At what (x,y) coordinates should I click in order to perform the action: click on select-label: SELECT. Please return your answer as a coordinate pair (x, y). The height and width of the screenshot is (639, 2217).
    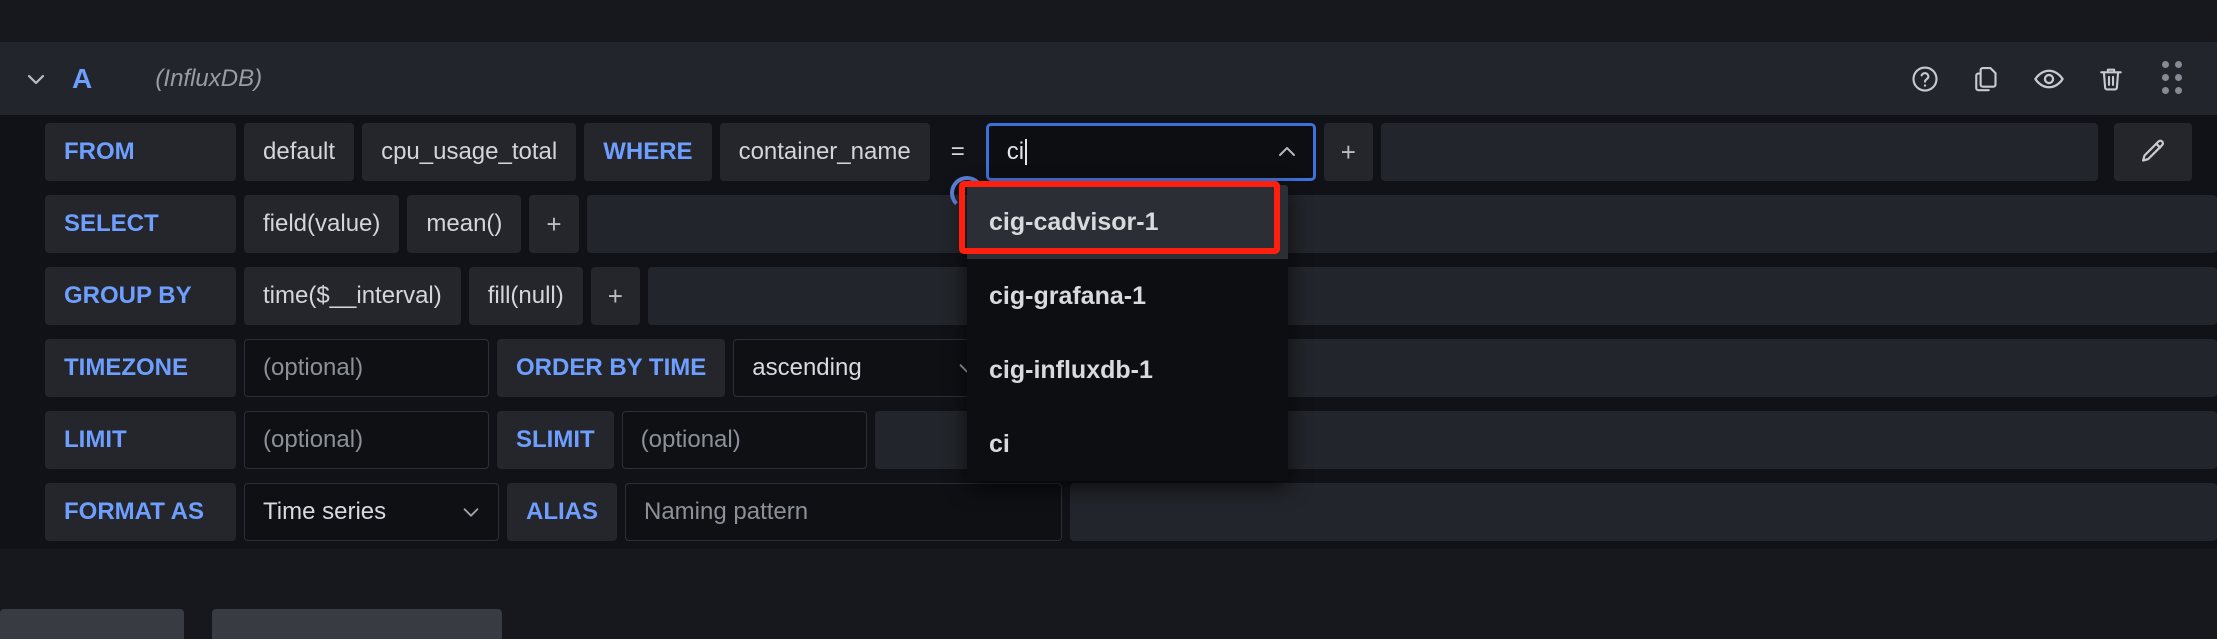
    Looking at the image, I should click on (140, 224).